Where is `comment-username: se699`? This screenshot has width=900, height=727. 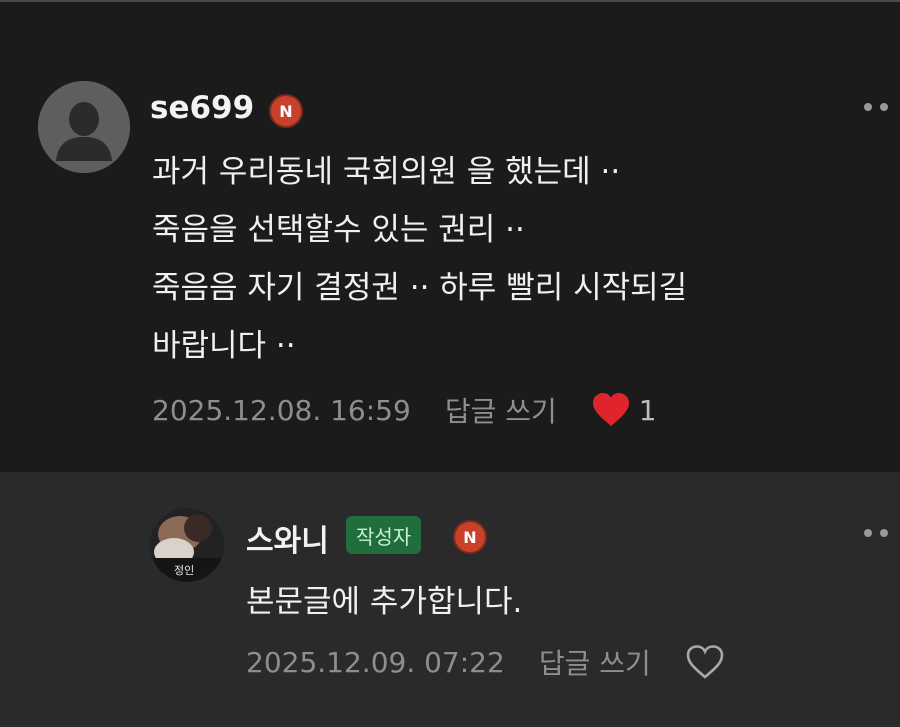 comment-username: se699 is located at coordinates (202, 108).